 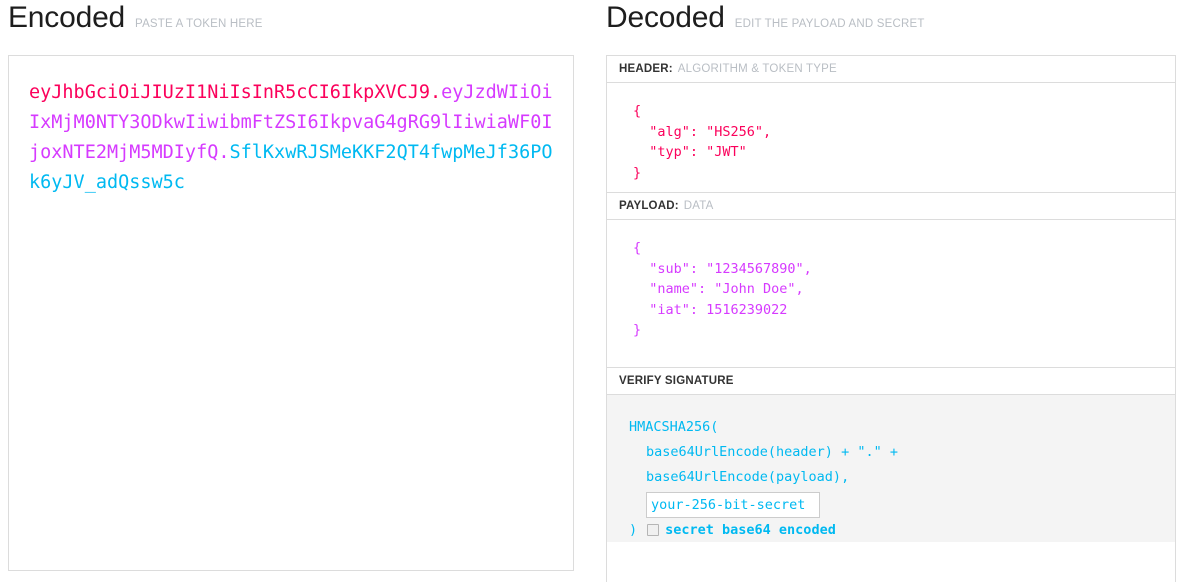 I want to click on payload-section-bar: PAYLOAD: DATA, so click(x=891, y=206).